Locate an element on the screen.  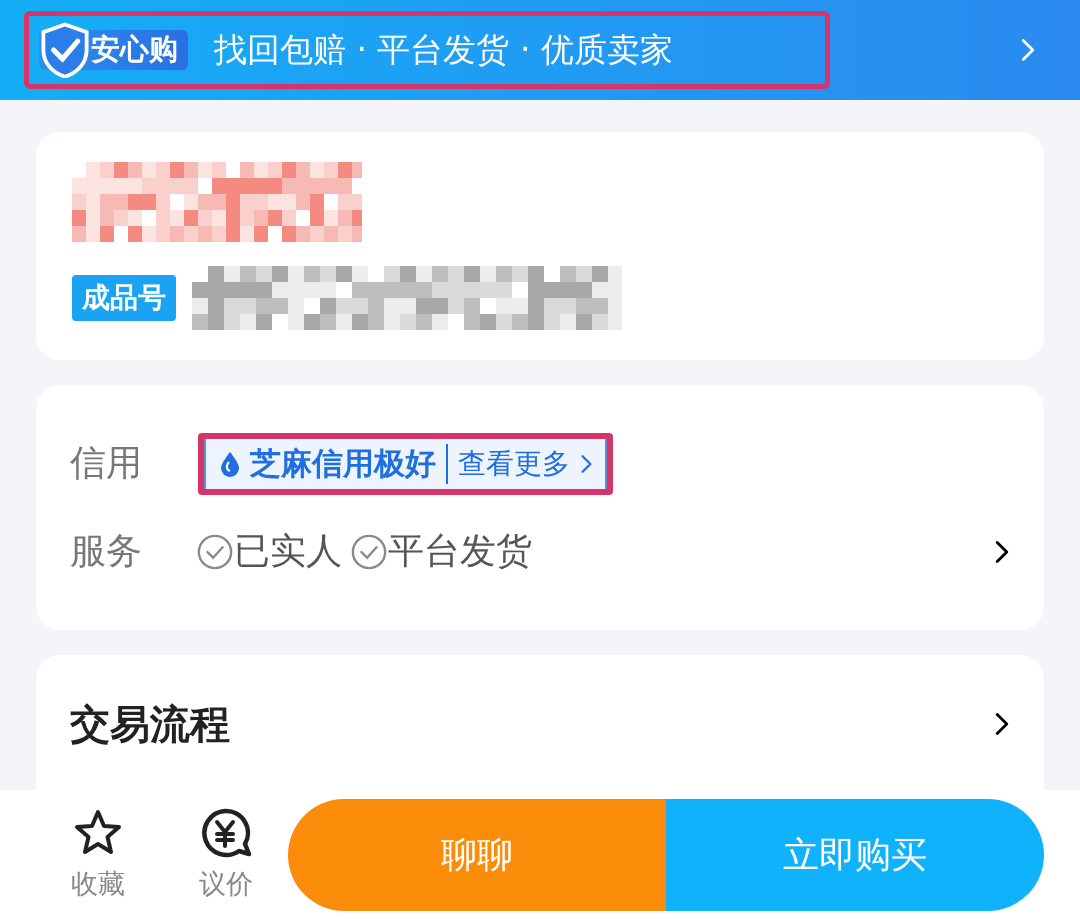
buy-button: 立即购买 is located at coordinates (855, 855).